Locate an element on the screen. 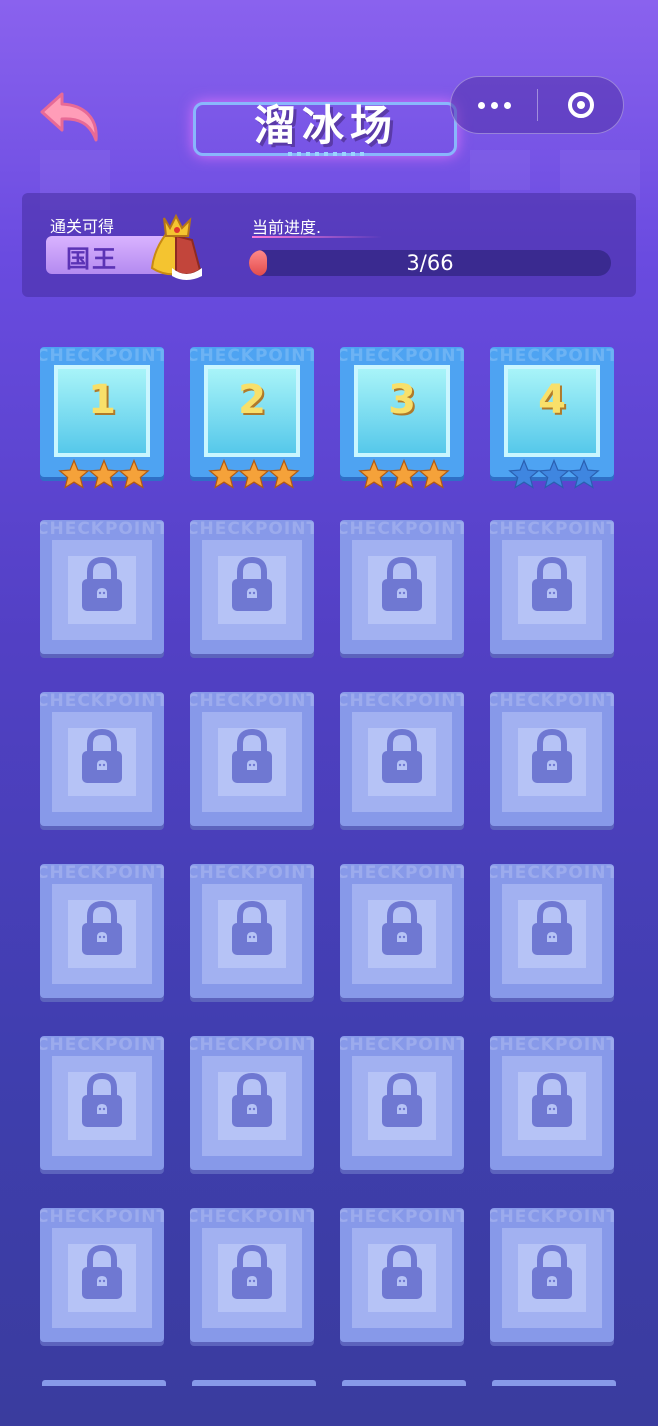  level-card: CHECKPOINT 4 is located at coordinates (552, 418).